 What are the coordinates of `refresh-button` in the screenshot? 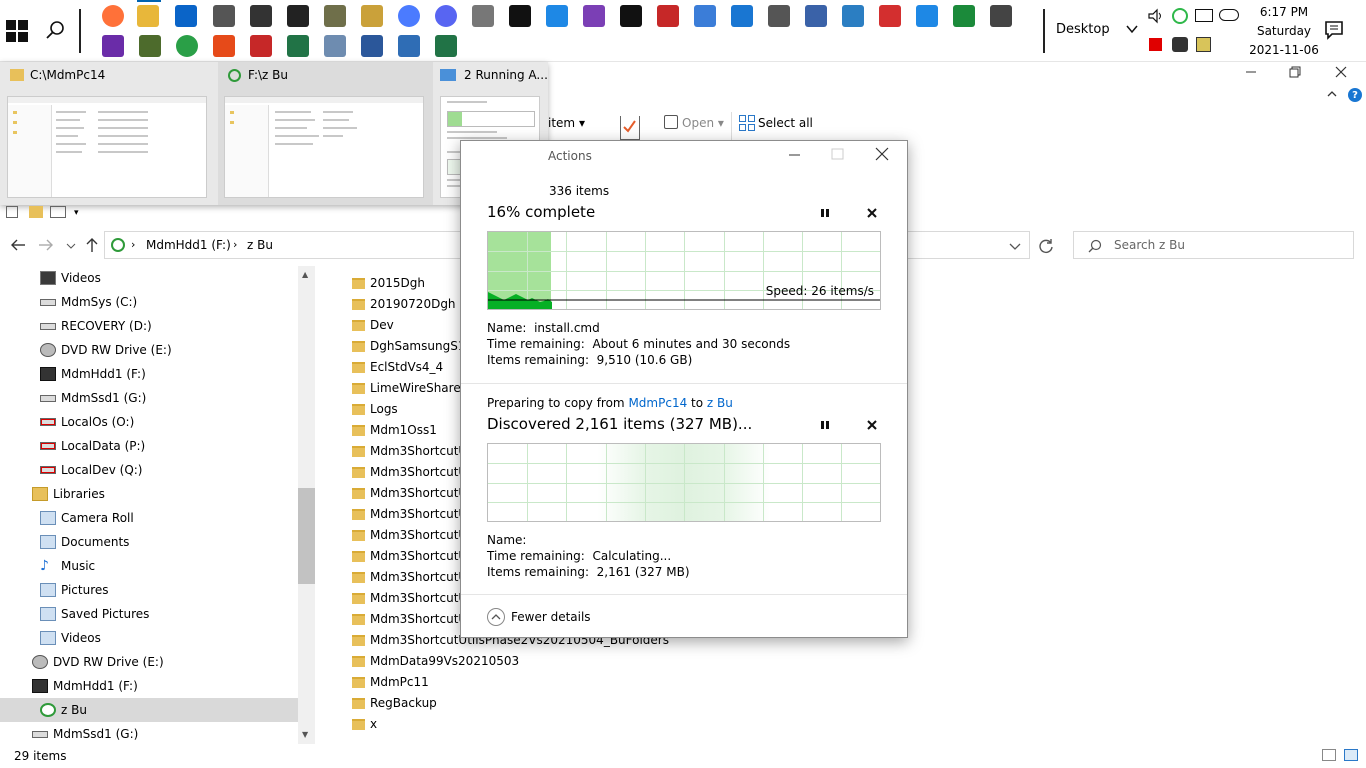 It's located at (1046, 246).